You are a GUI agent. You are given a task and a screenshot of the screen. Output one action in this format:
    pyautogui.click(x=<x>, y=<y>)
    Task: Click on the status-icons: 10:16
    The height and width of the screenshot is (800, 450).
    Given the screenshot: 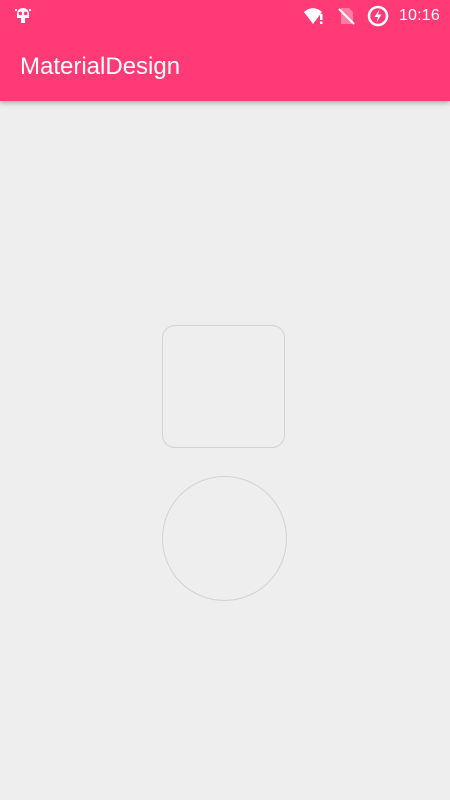 What is the action you would take?
    pyautogui.click(x=371, y=16)
    